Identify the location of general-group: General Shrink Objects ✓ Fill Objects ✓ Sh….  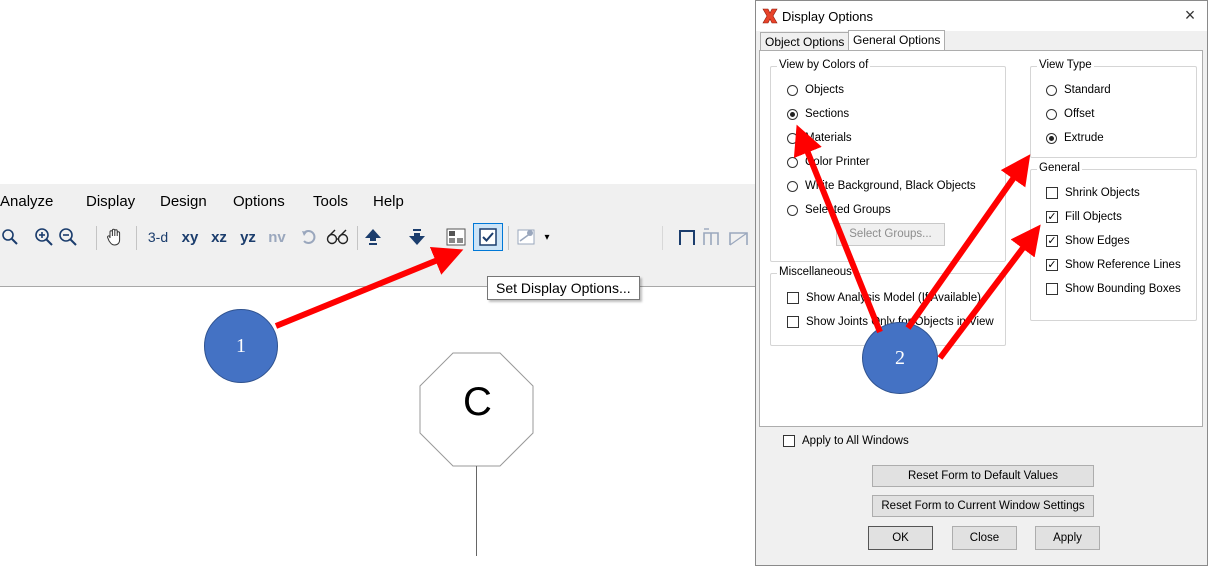
(1113, 241).